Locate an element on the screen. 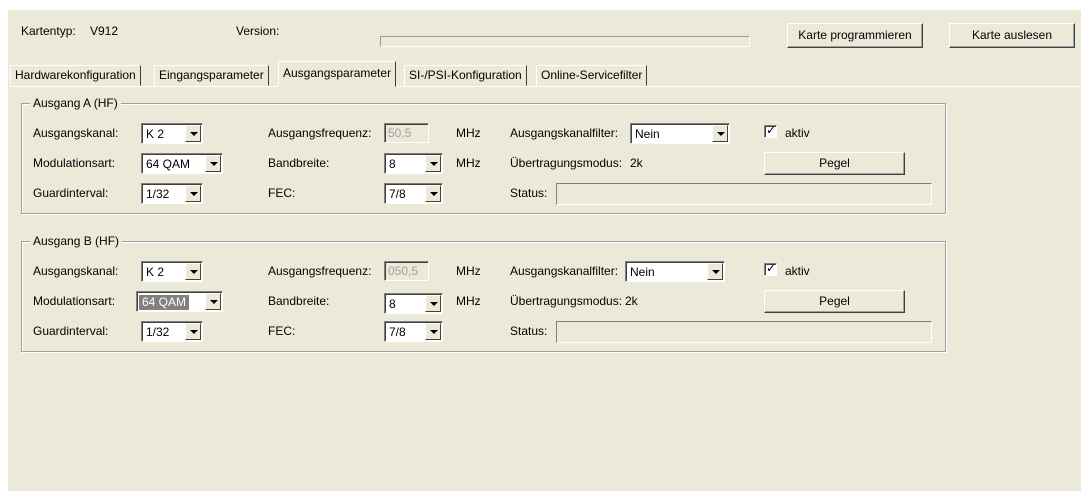 This screenshot has height=491, width=1081. version-label: Version: is located at coordinates (258, 31).